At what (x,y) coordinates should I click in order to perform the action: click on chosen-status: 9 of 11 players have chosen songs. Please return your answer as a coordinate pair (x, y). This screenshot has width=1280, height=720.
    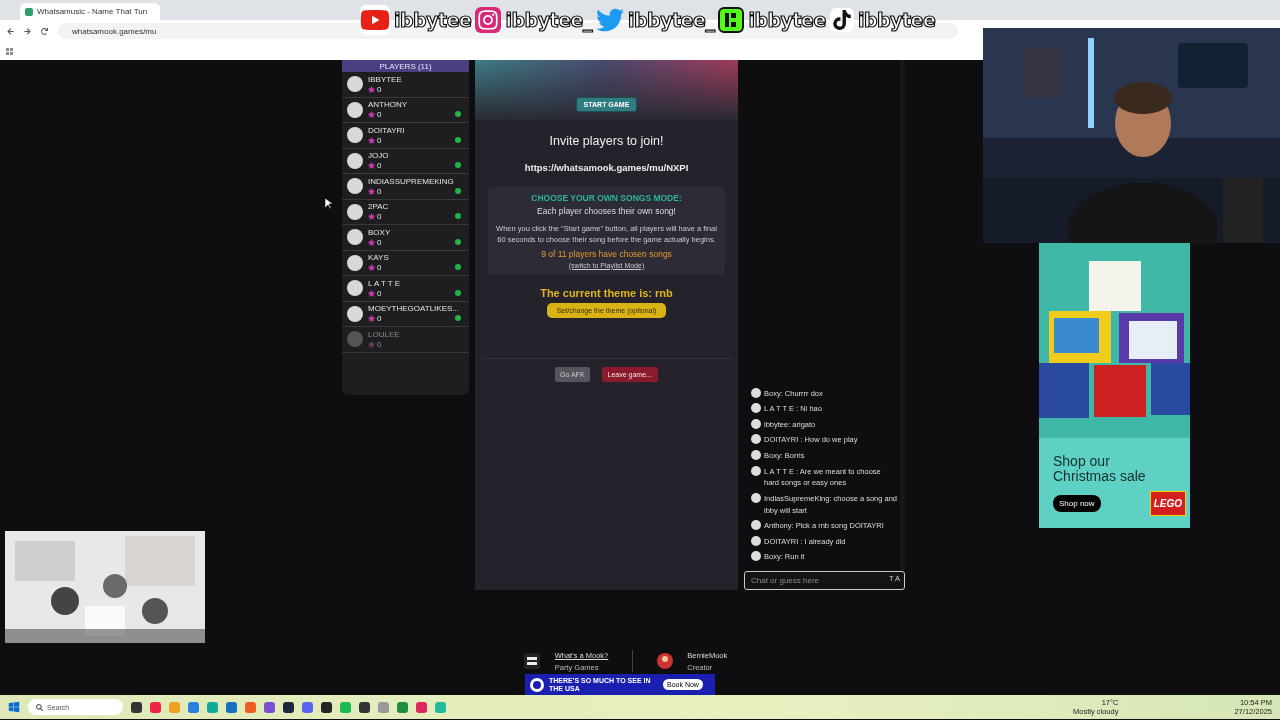
    Looking at the image, I should click on (606, 253).